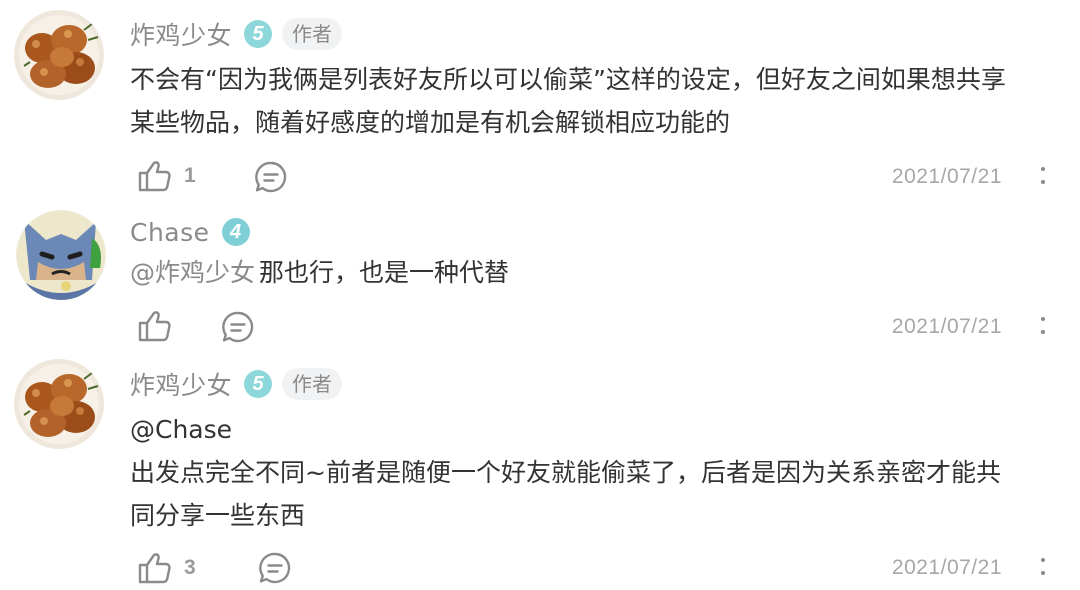  I want to click on username: Chase, so click(170, 232).